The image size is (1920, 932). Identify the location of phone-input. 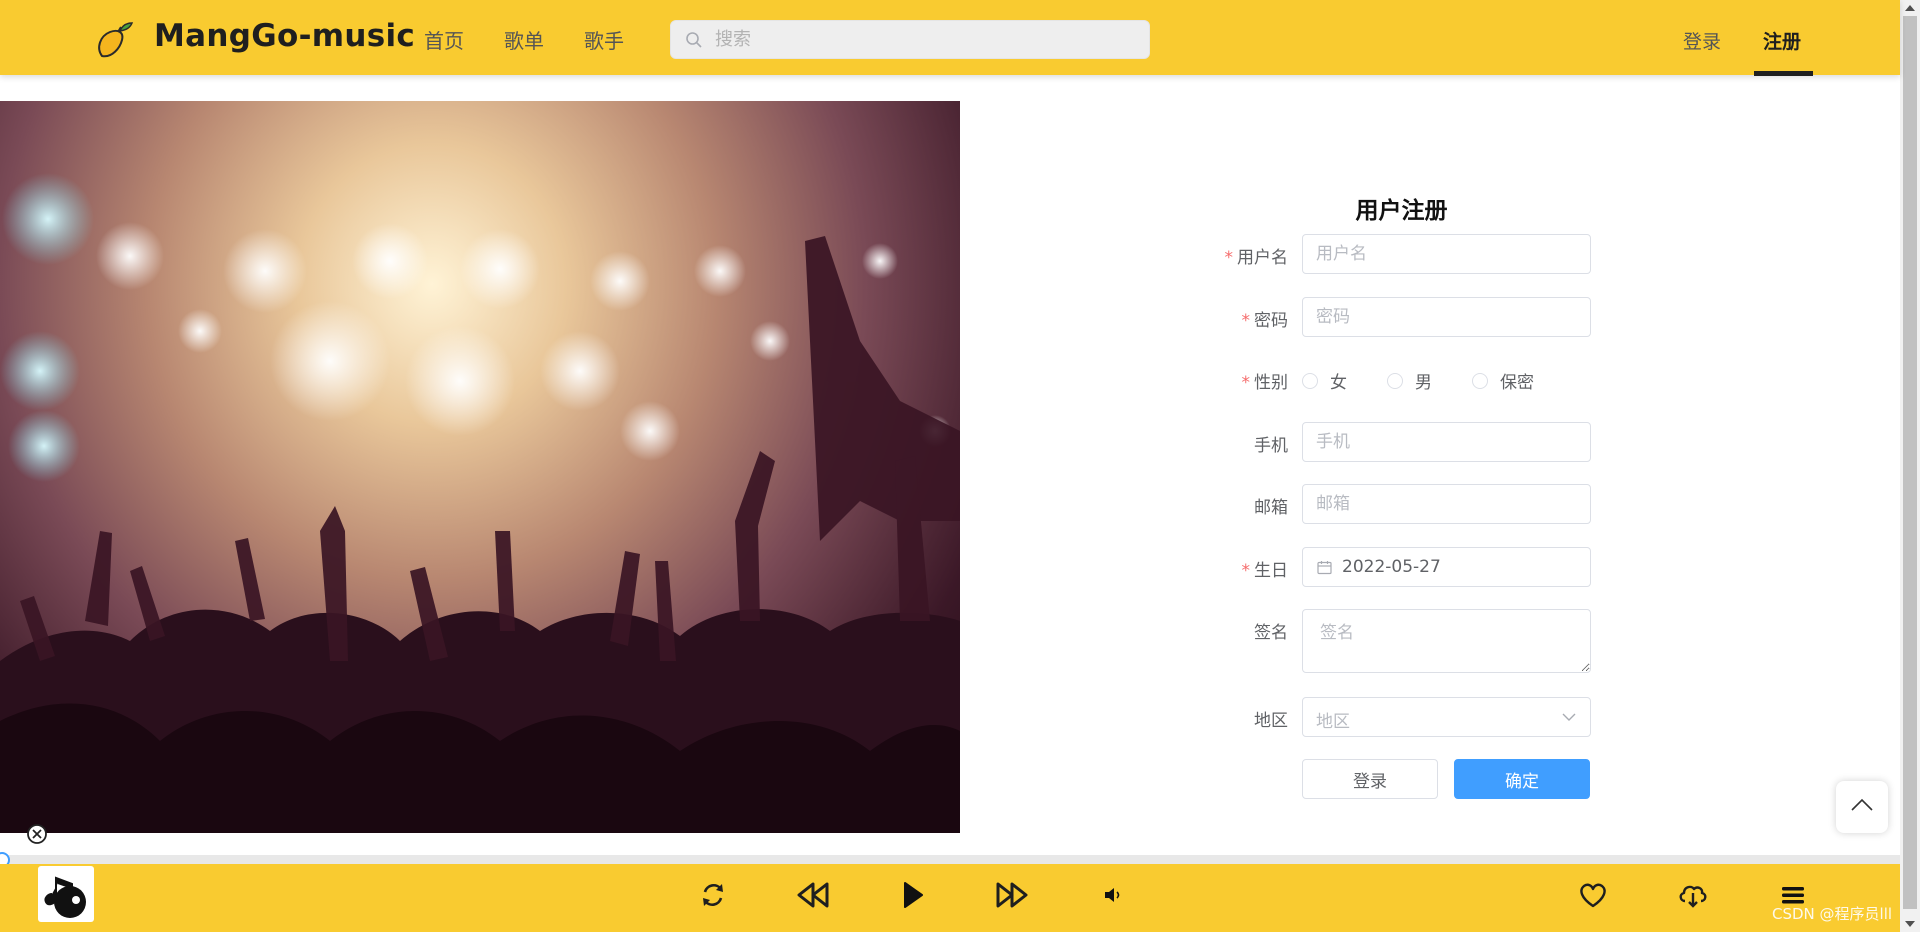
(1446, 442).